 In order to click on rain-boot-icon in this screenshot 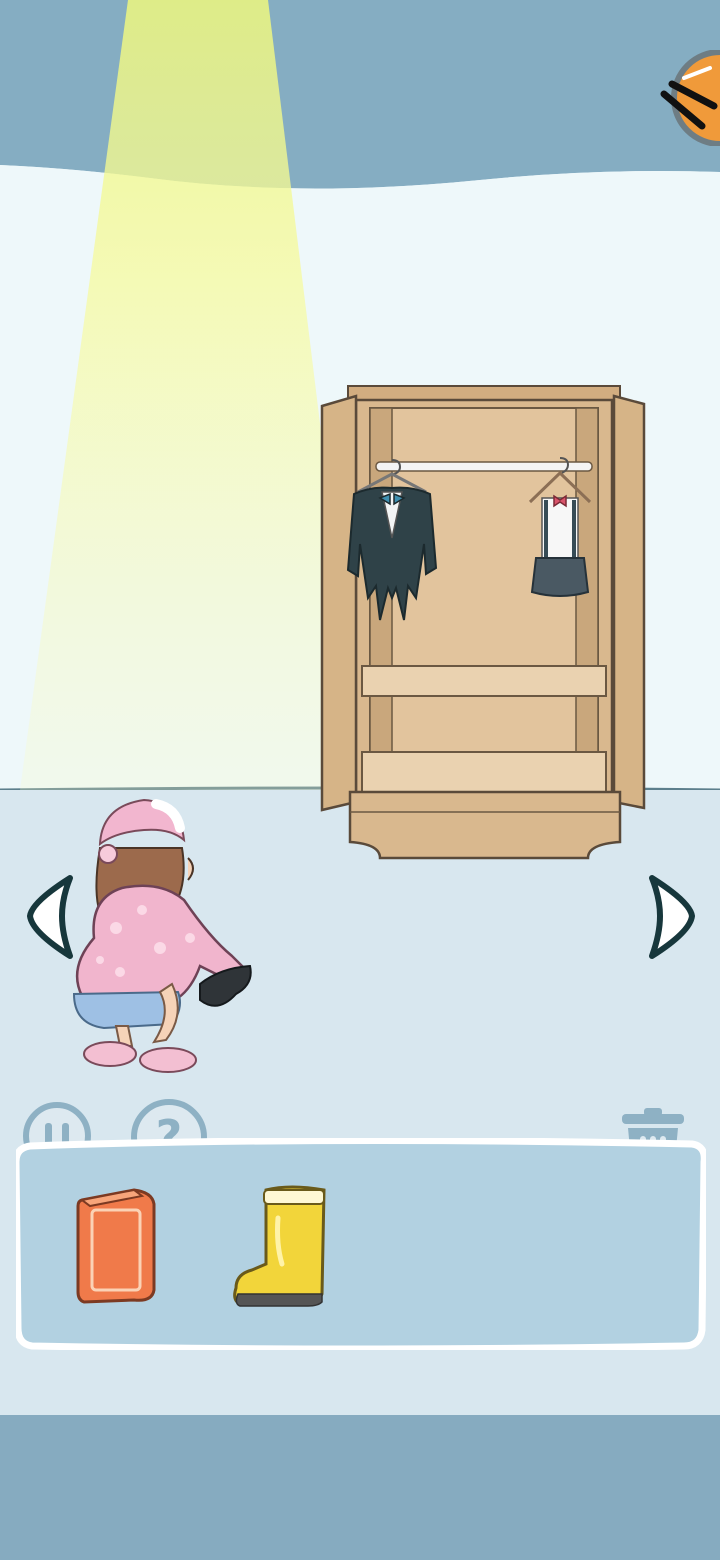, I will do `click(279, 1246)`.